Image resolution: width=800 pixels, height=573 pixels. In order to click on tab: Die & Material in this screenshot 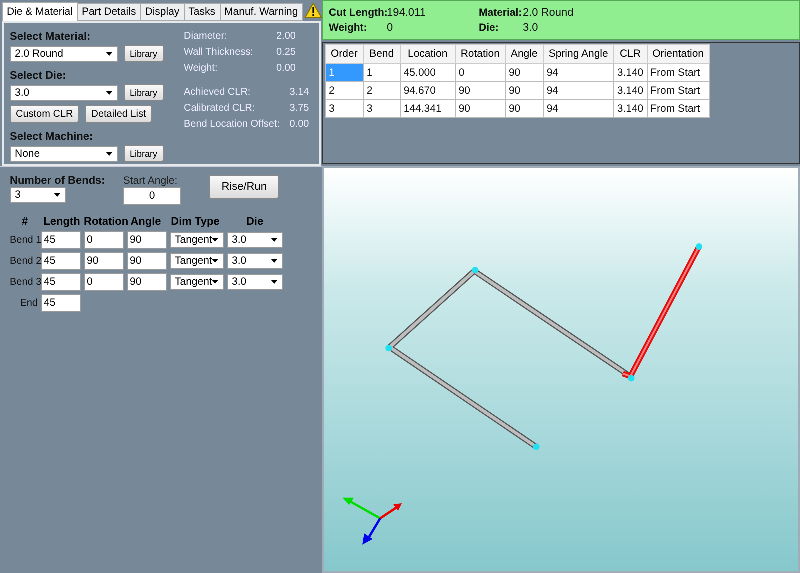, I will do `click(40, 11)`.